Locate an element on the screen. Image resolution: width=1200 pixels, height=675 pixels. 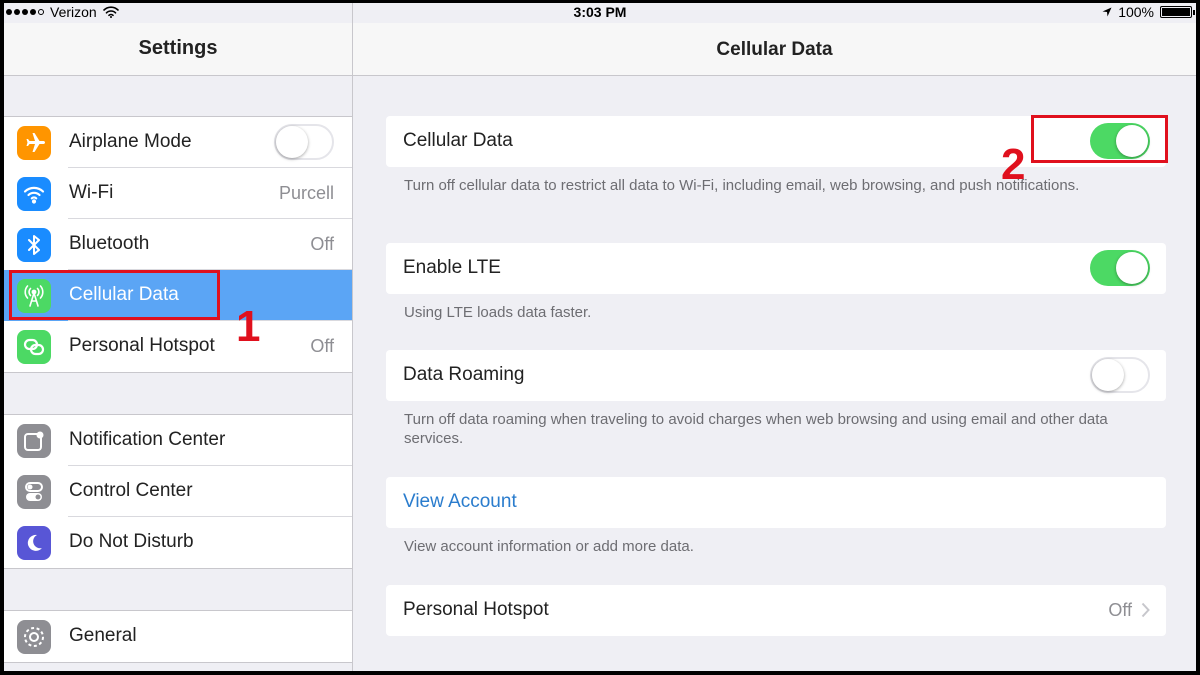
wifi-network-value: Purcell is located at coordinates (306, 193).